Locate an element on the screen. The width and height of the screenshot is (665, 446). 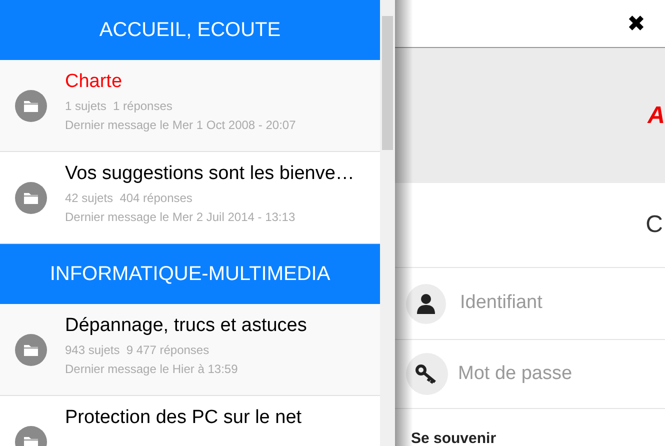
logo: A is located at coordinates (656, 115).